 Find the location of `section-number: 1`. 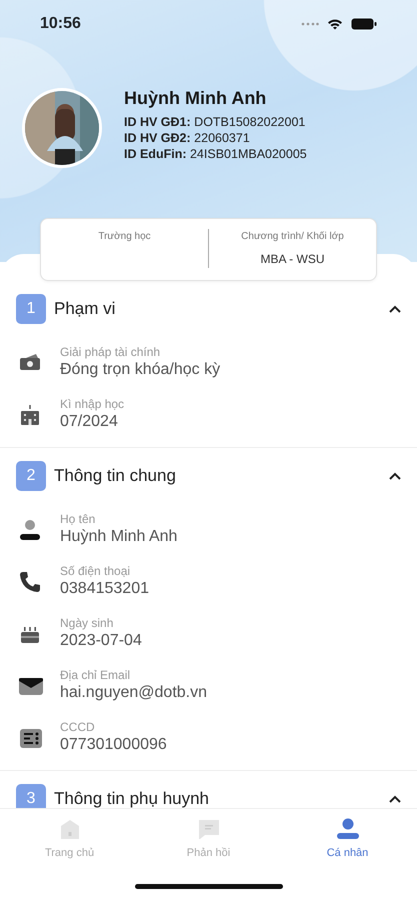

section-number: 1 is located at coordinates (31, 309).